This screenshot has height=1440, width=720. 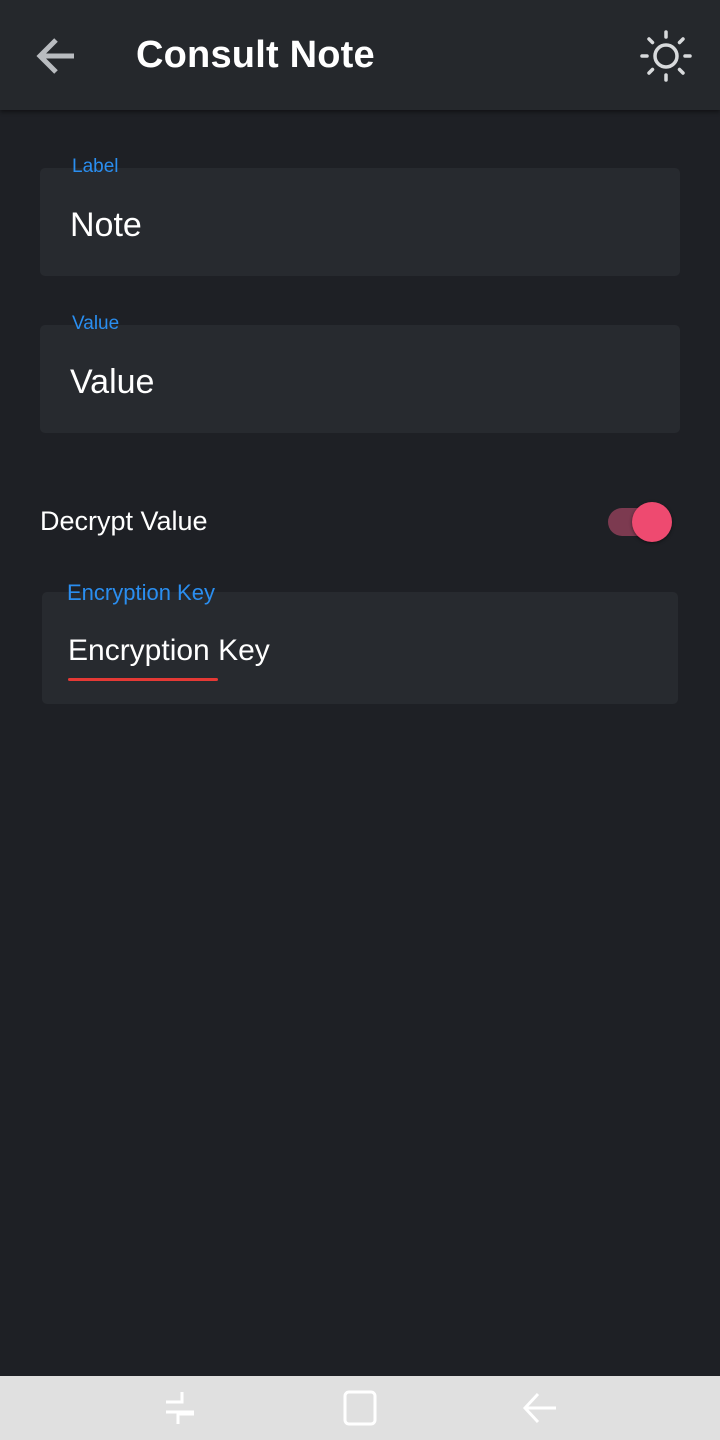 What do you see at coordinates (652, 522) in the screenshot?
I see `switch-thumb` at bounding box center [652, 522].